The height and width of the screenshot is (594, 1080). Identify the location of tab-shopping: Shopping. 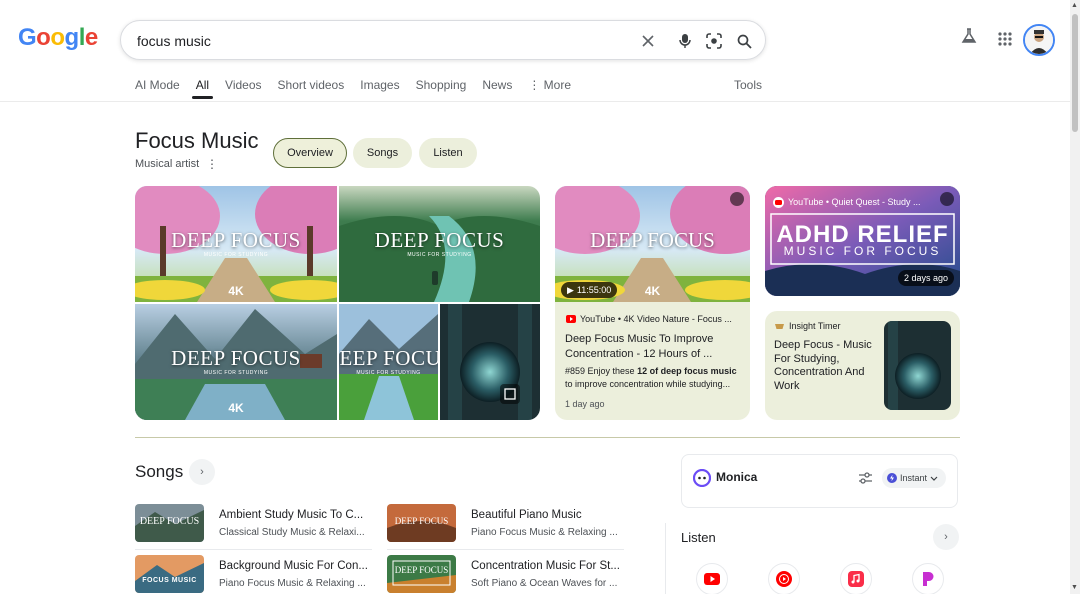
(441, 89).